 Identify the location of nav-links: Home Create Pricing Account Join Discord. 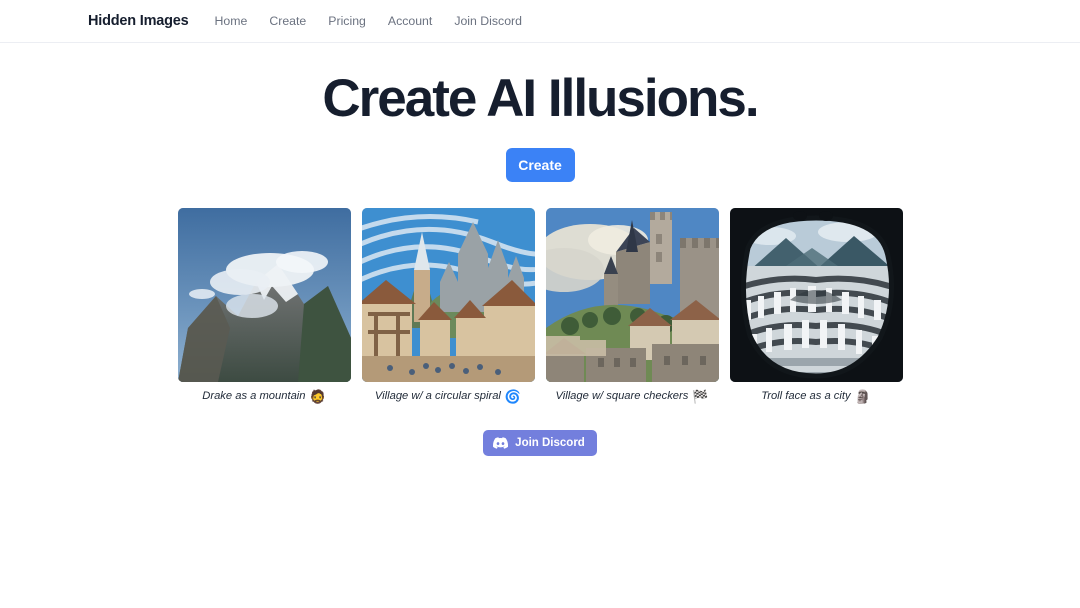
(368, 21).